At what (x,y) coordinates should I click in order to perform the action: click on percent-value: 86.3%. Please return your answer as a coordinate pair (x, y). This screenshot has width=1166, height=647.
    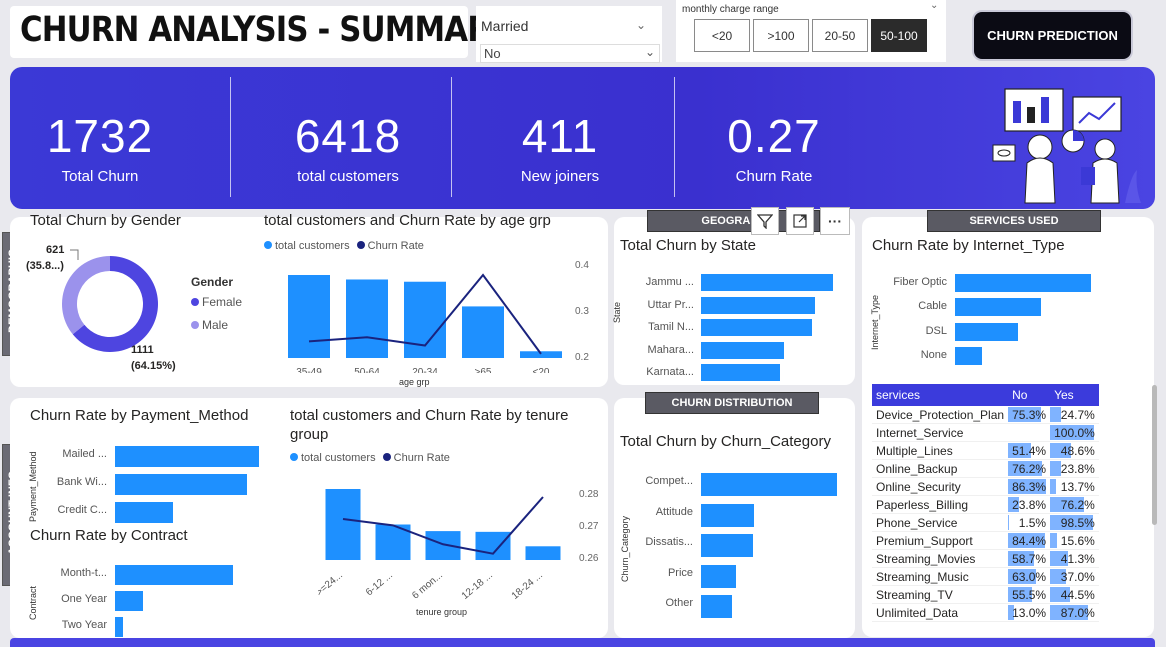
    Looking at the image, I should click on (1029, 486).